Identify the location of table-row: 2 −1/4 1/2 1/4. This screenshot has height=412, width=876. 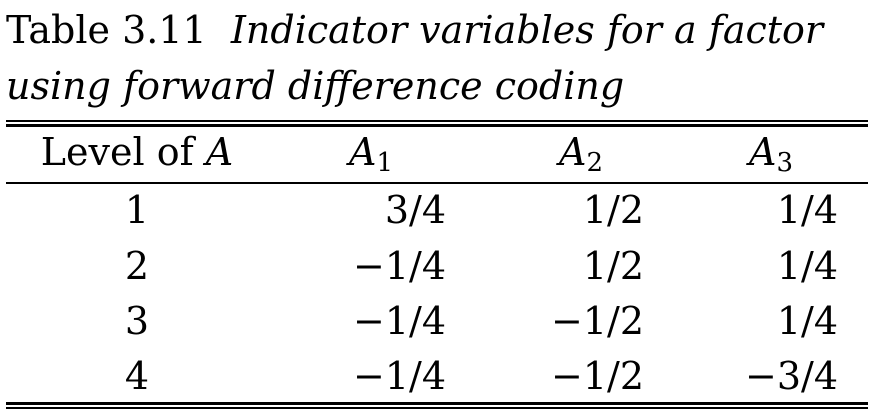
(437, 266).